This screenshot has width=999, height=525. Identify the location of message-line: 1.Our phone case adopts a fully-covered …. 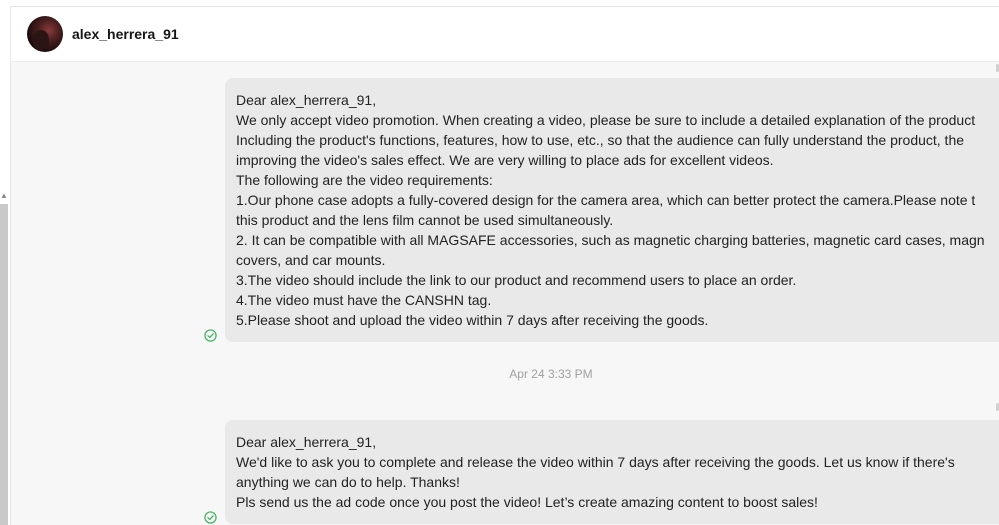
(606, 200).